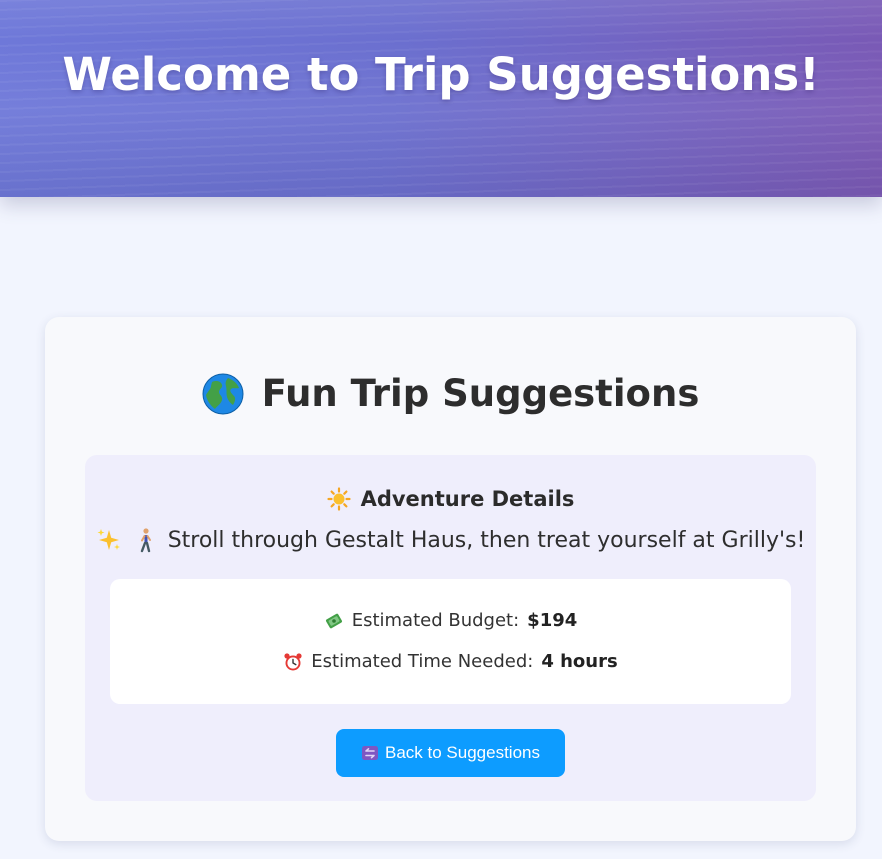 The image size is (882, 859). I want to click on back-button-label: Back to Suggestions, so click(462, 752).